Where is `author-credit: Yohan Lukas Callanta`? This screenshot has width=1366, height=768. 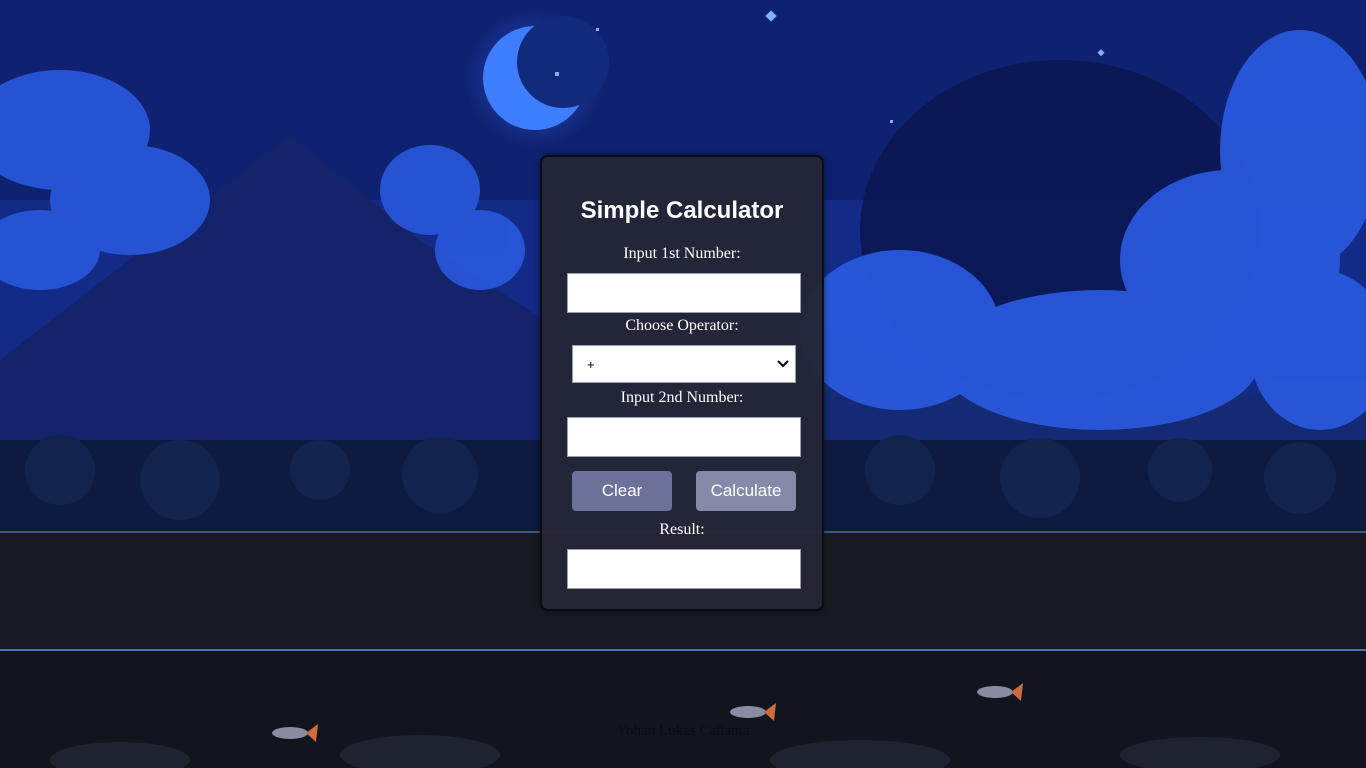 author-credit: Yohan Lukas Callanta is located at coordinates (683, 731).